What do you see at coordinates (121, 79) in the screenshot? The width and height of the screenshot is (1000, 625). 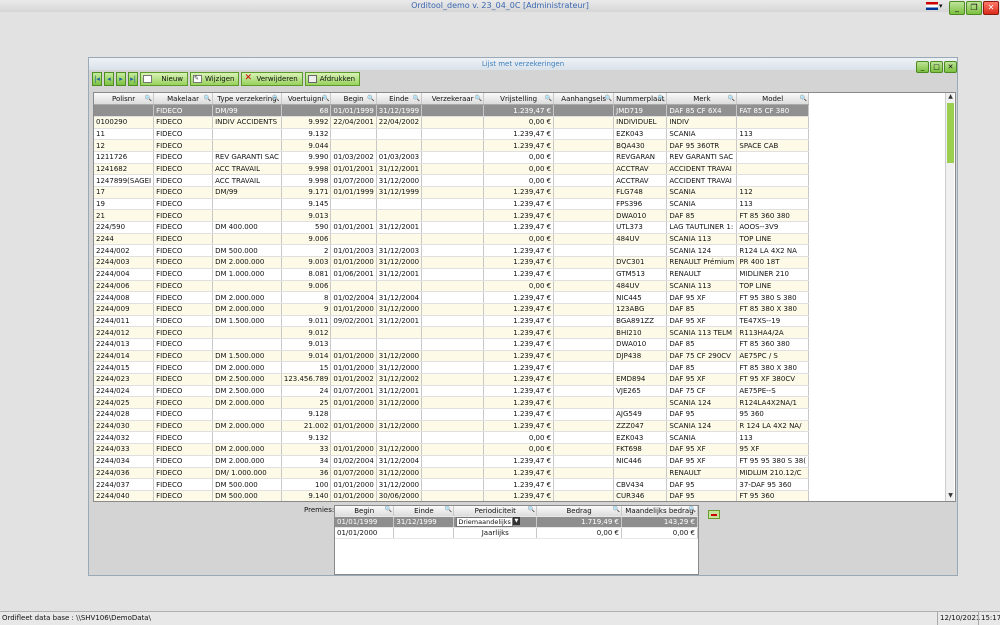 I see `next-record-button: ▸` at bounding box center [121, 79].